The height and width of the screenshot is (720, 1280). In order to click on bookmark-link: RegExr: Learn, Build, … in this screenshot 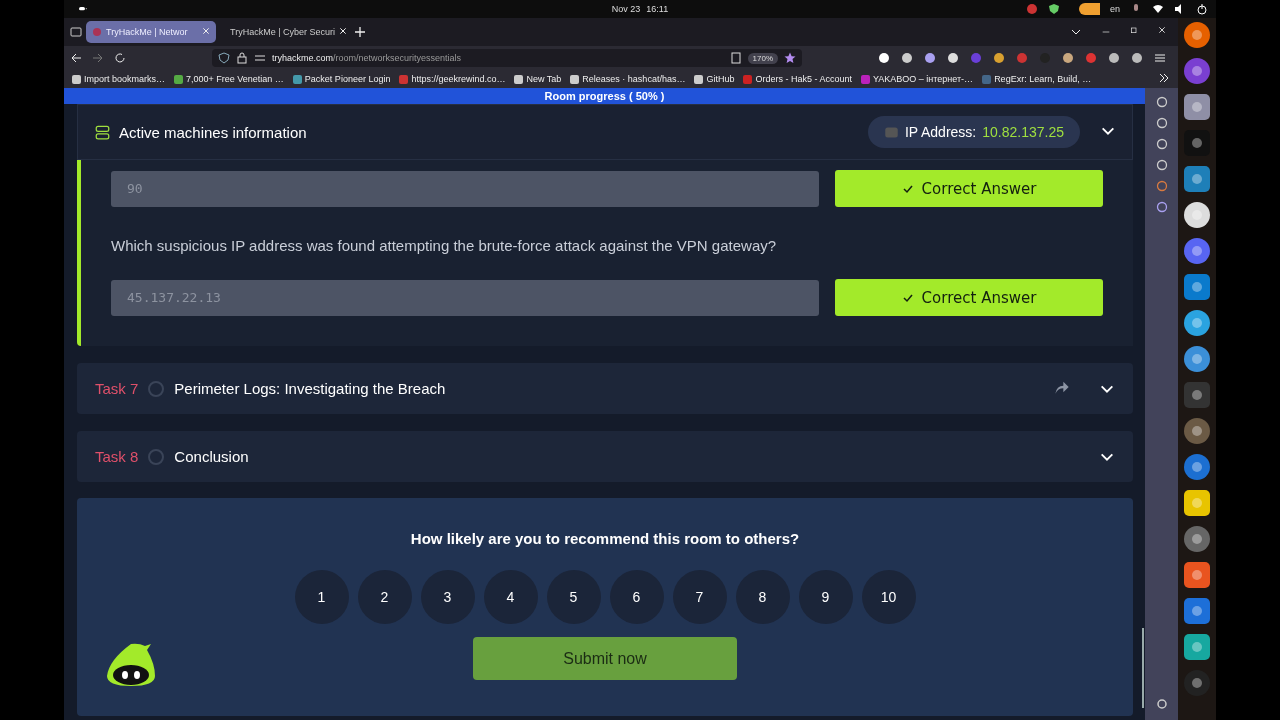, I will do `click(1037, 79)`.